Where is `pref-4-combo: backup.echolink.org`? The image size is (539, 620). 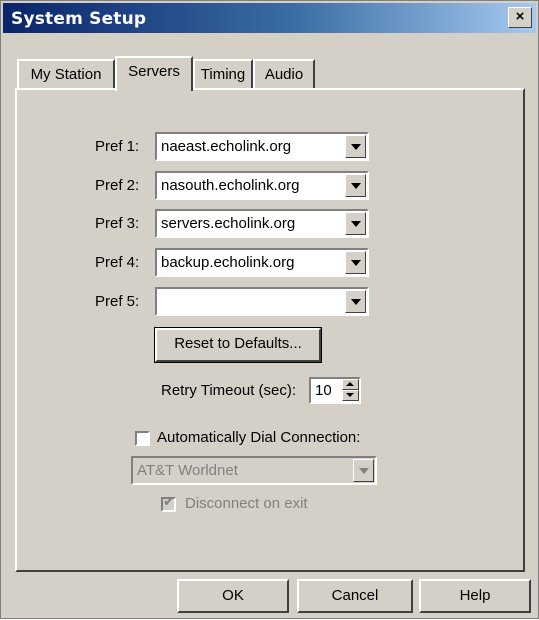 pref-4-combo: backup.echolink.org is located at coordinates (262, 262).